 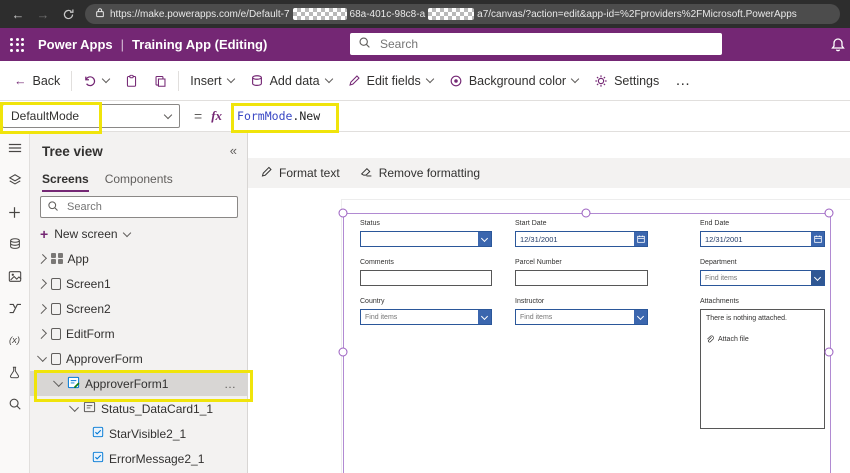 I want to click on tree-item-editform: EditForm, so click(x=138, y=333).